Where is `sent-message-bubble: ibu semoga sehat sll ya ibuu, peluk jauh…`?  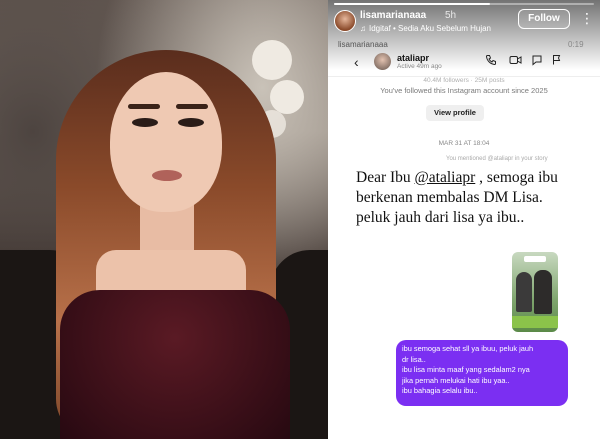 sent-message-bubble: ibu semoga sehat sll ya ibuu, peluk jauh… is located at coordinates (482, 373).